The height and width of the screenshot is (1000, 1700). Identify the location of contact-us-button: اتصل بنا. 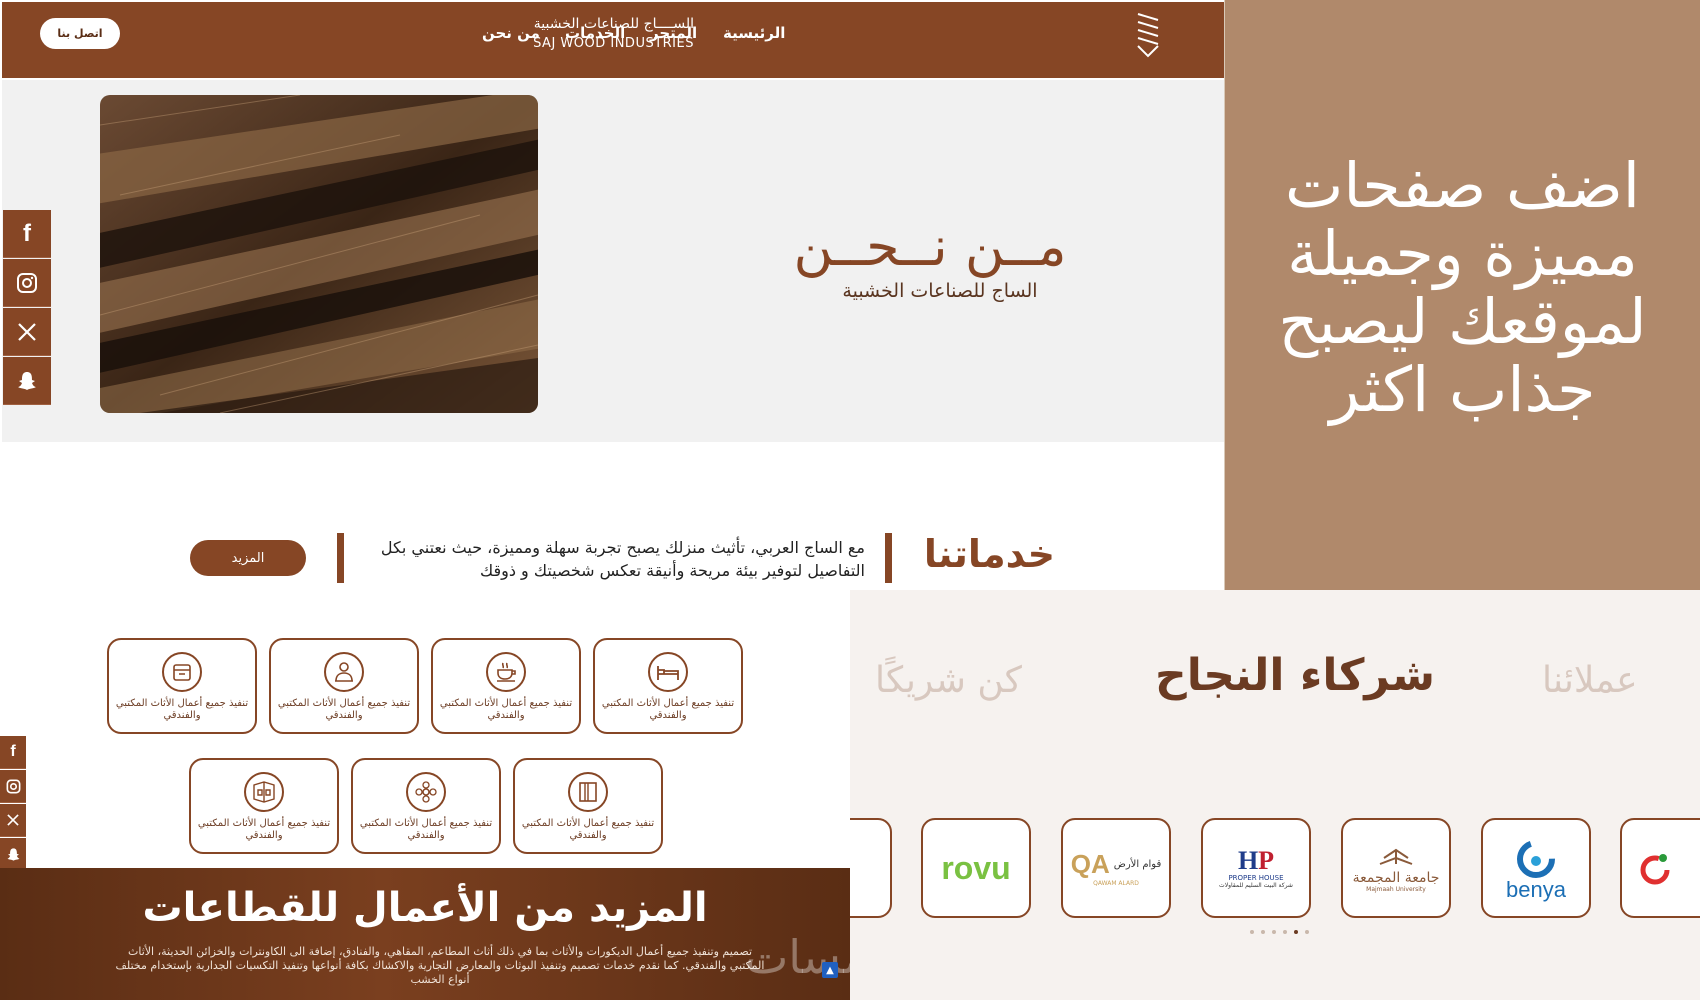
(80, 33).